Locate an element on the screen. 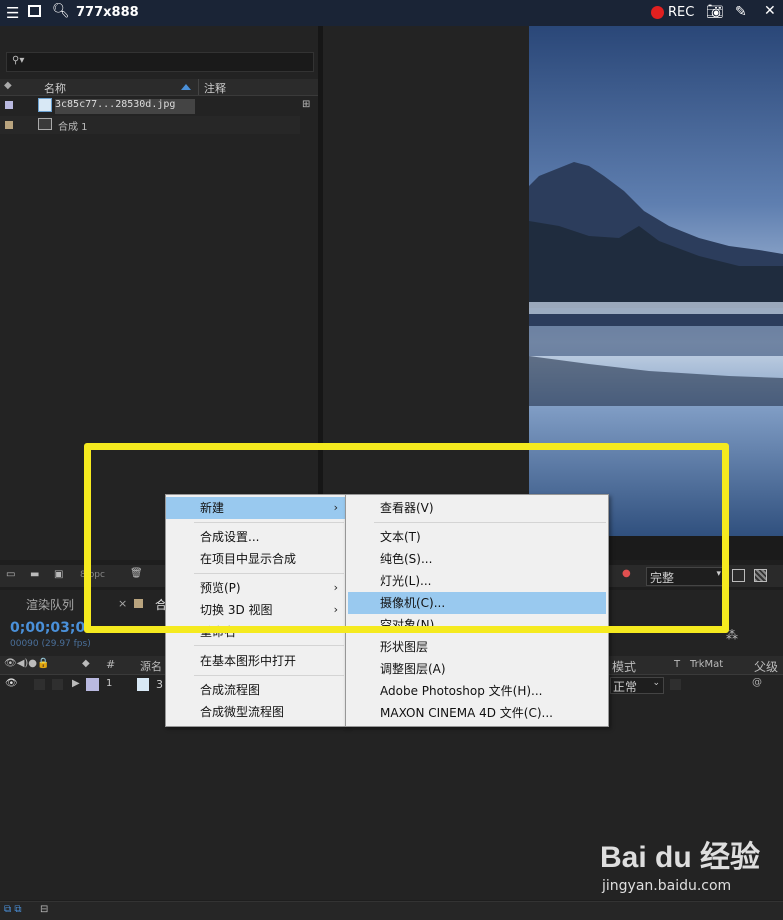  transparency-grid-icon is located at coordinates (760, 575).